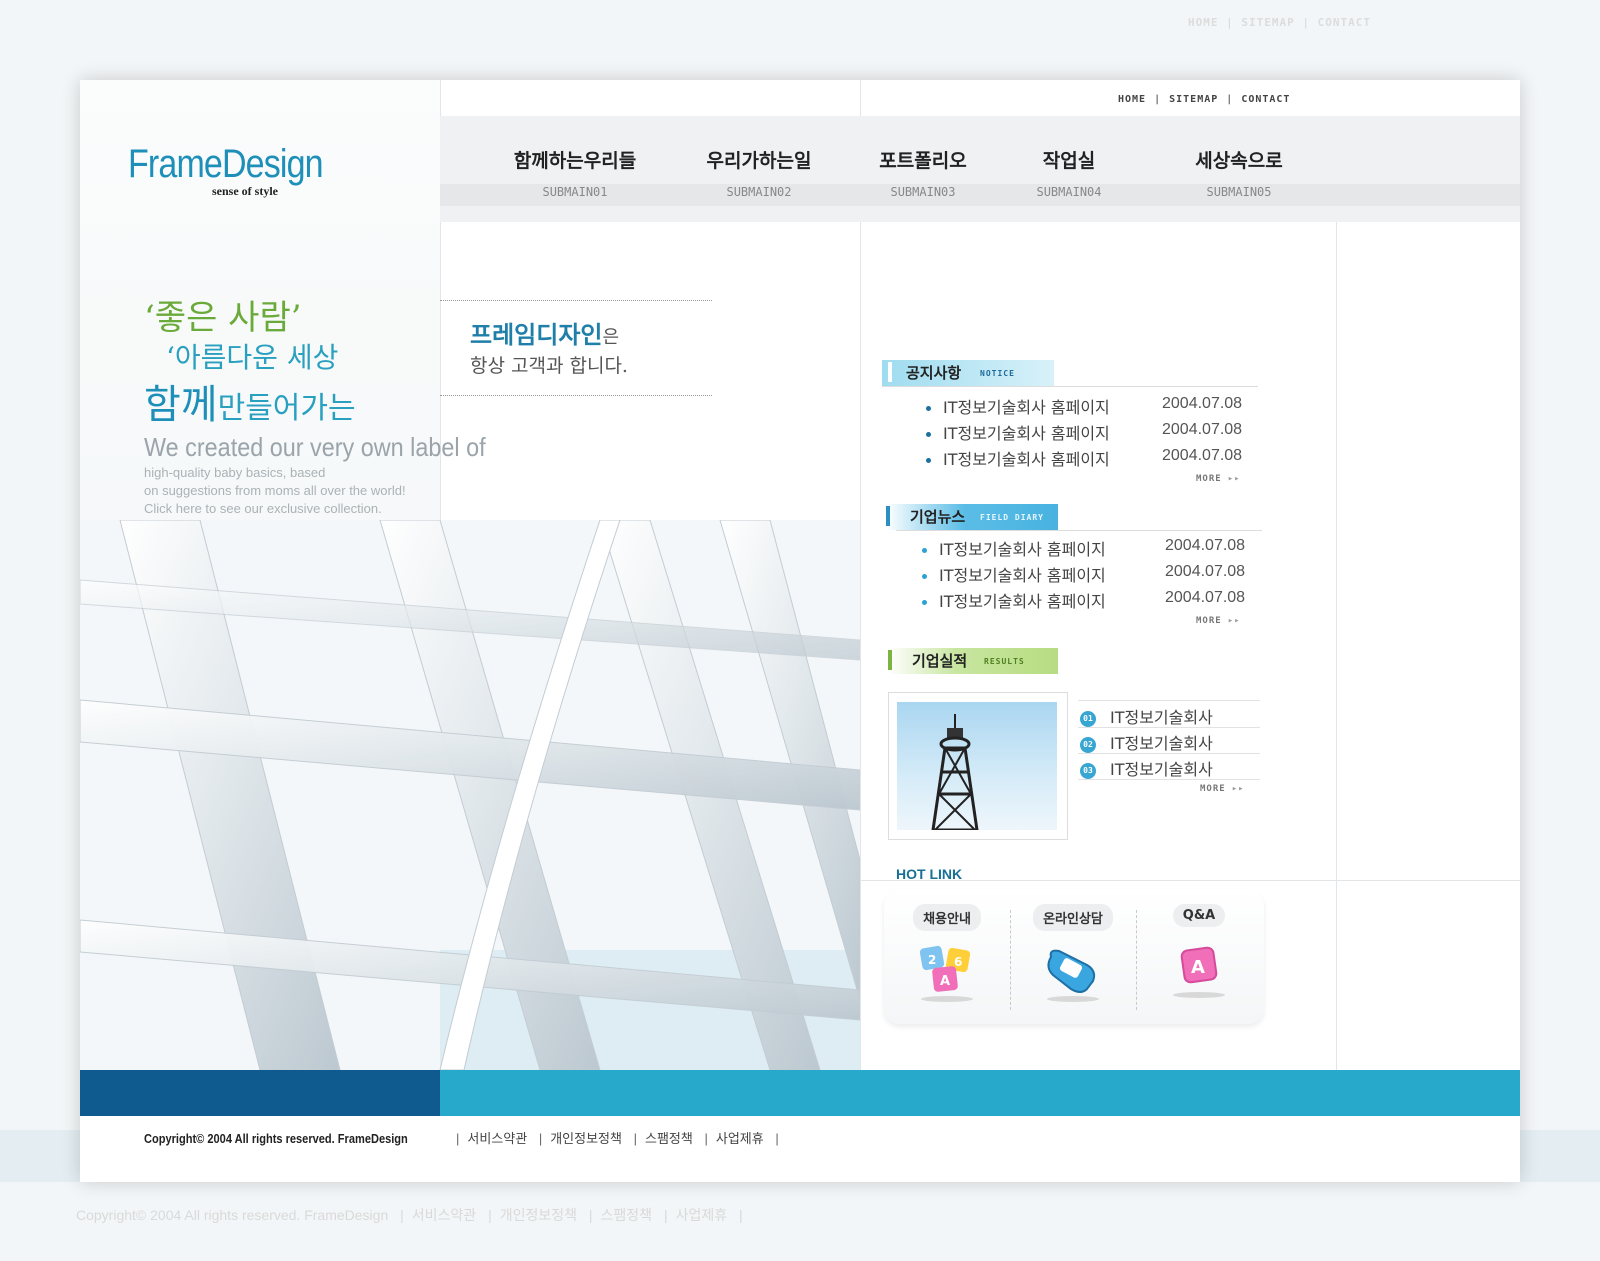  What do you see at coordinates (955, 772) in the screenshot?
I see `tower-icon` at bounding box center [955, 772].